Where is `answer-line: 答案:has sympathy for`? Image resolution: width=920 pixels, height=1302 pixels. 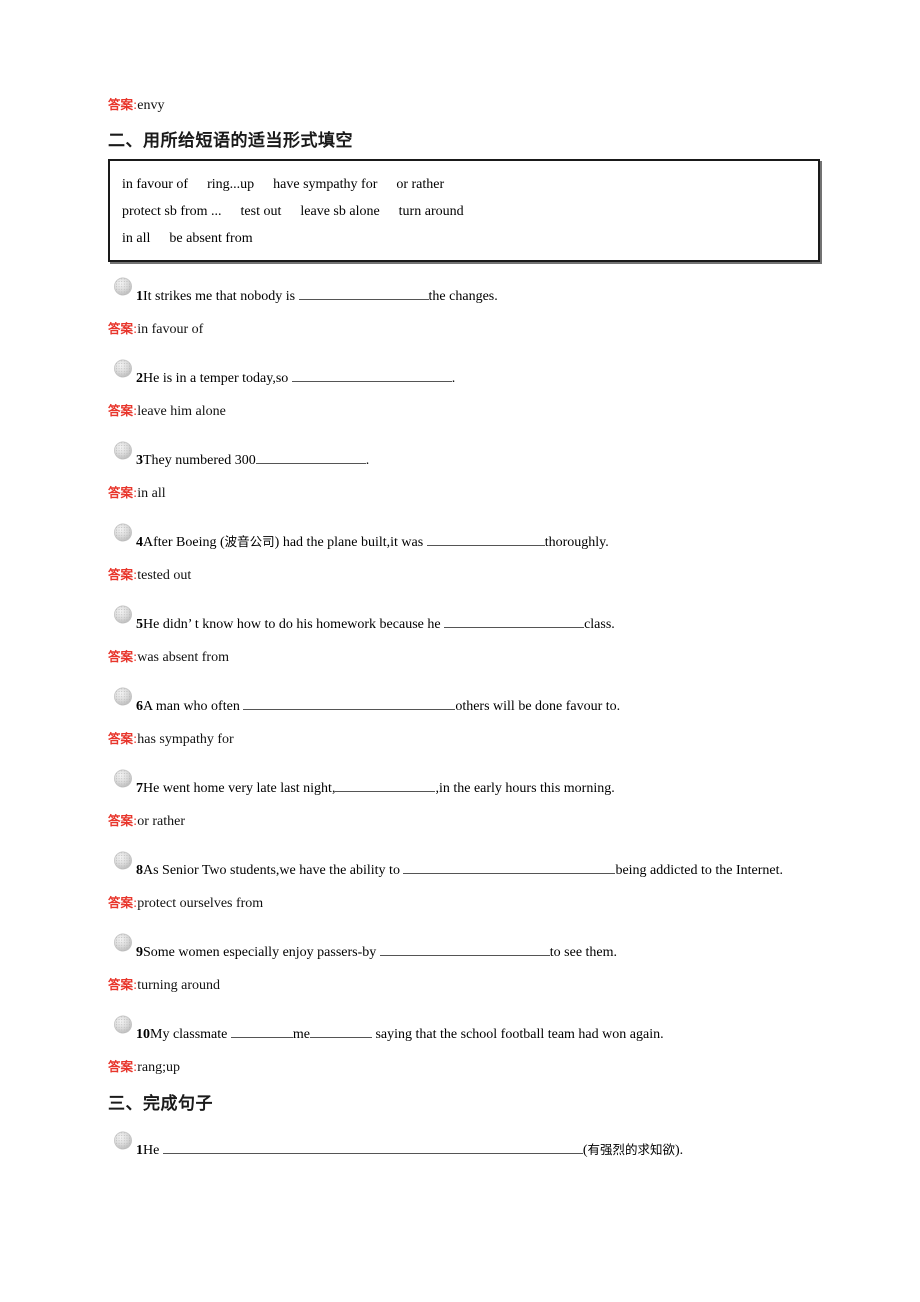 answer-line: 答案:has sympathy for is located at coordinates (464, 739).